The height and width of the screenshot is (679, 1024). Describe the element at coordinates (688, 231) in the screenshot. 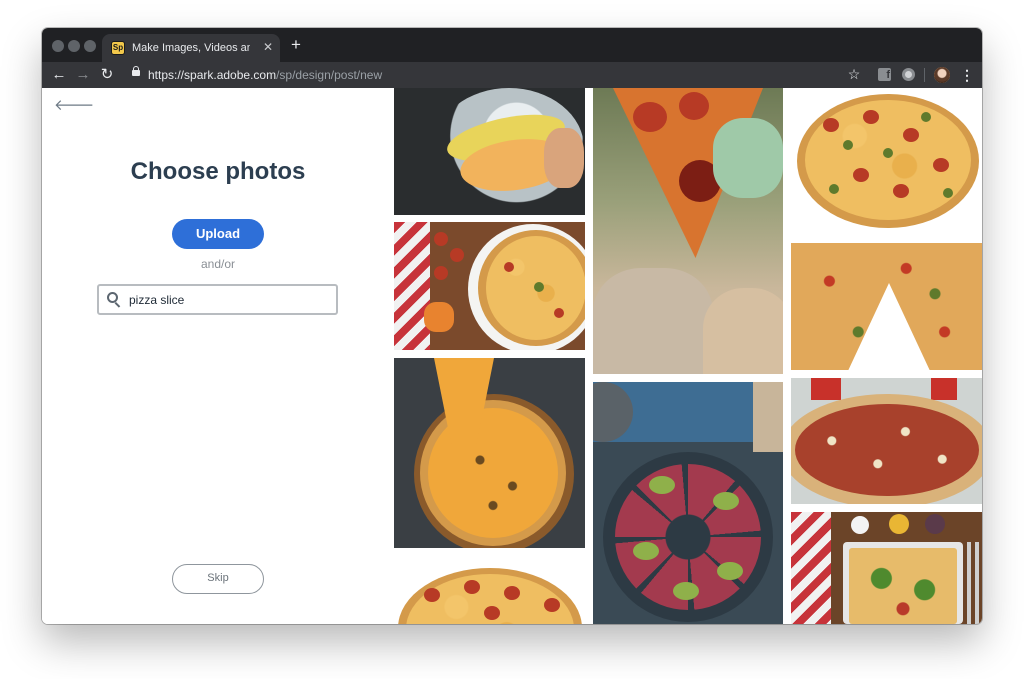

I see `pizza-slice-stretch-photo` at that location.